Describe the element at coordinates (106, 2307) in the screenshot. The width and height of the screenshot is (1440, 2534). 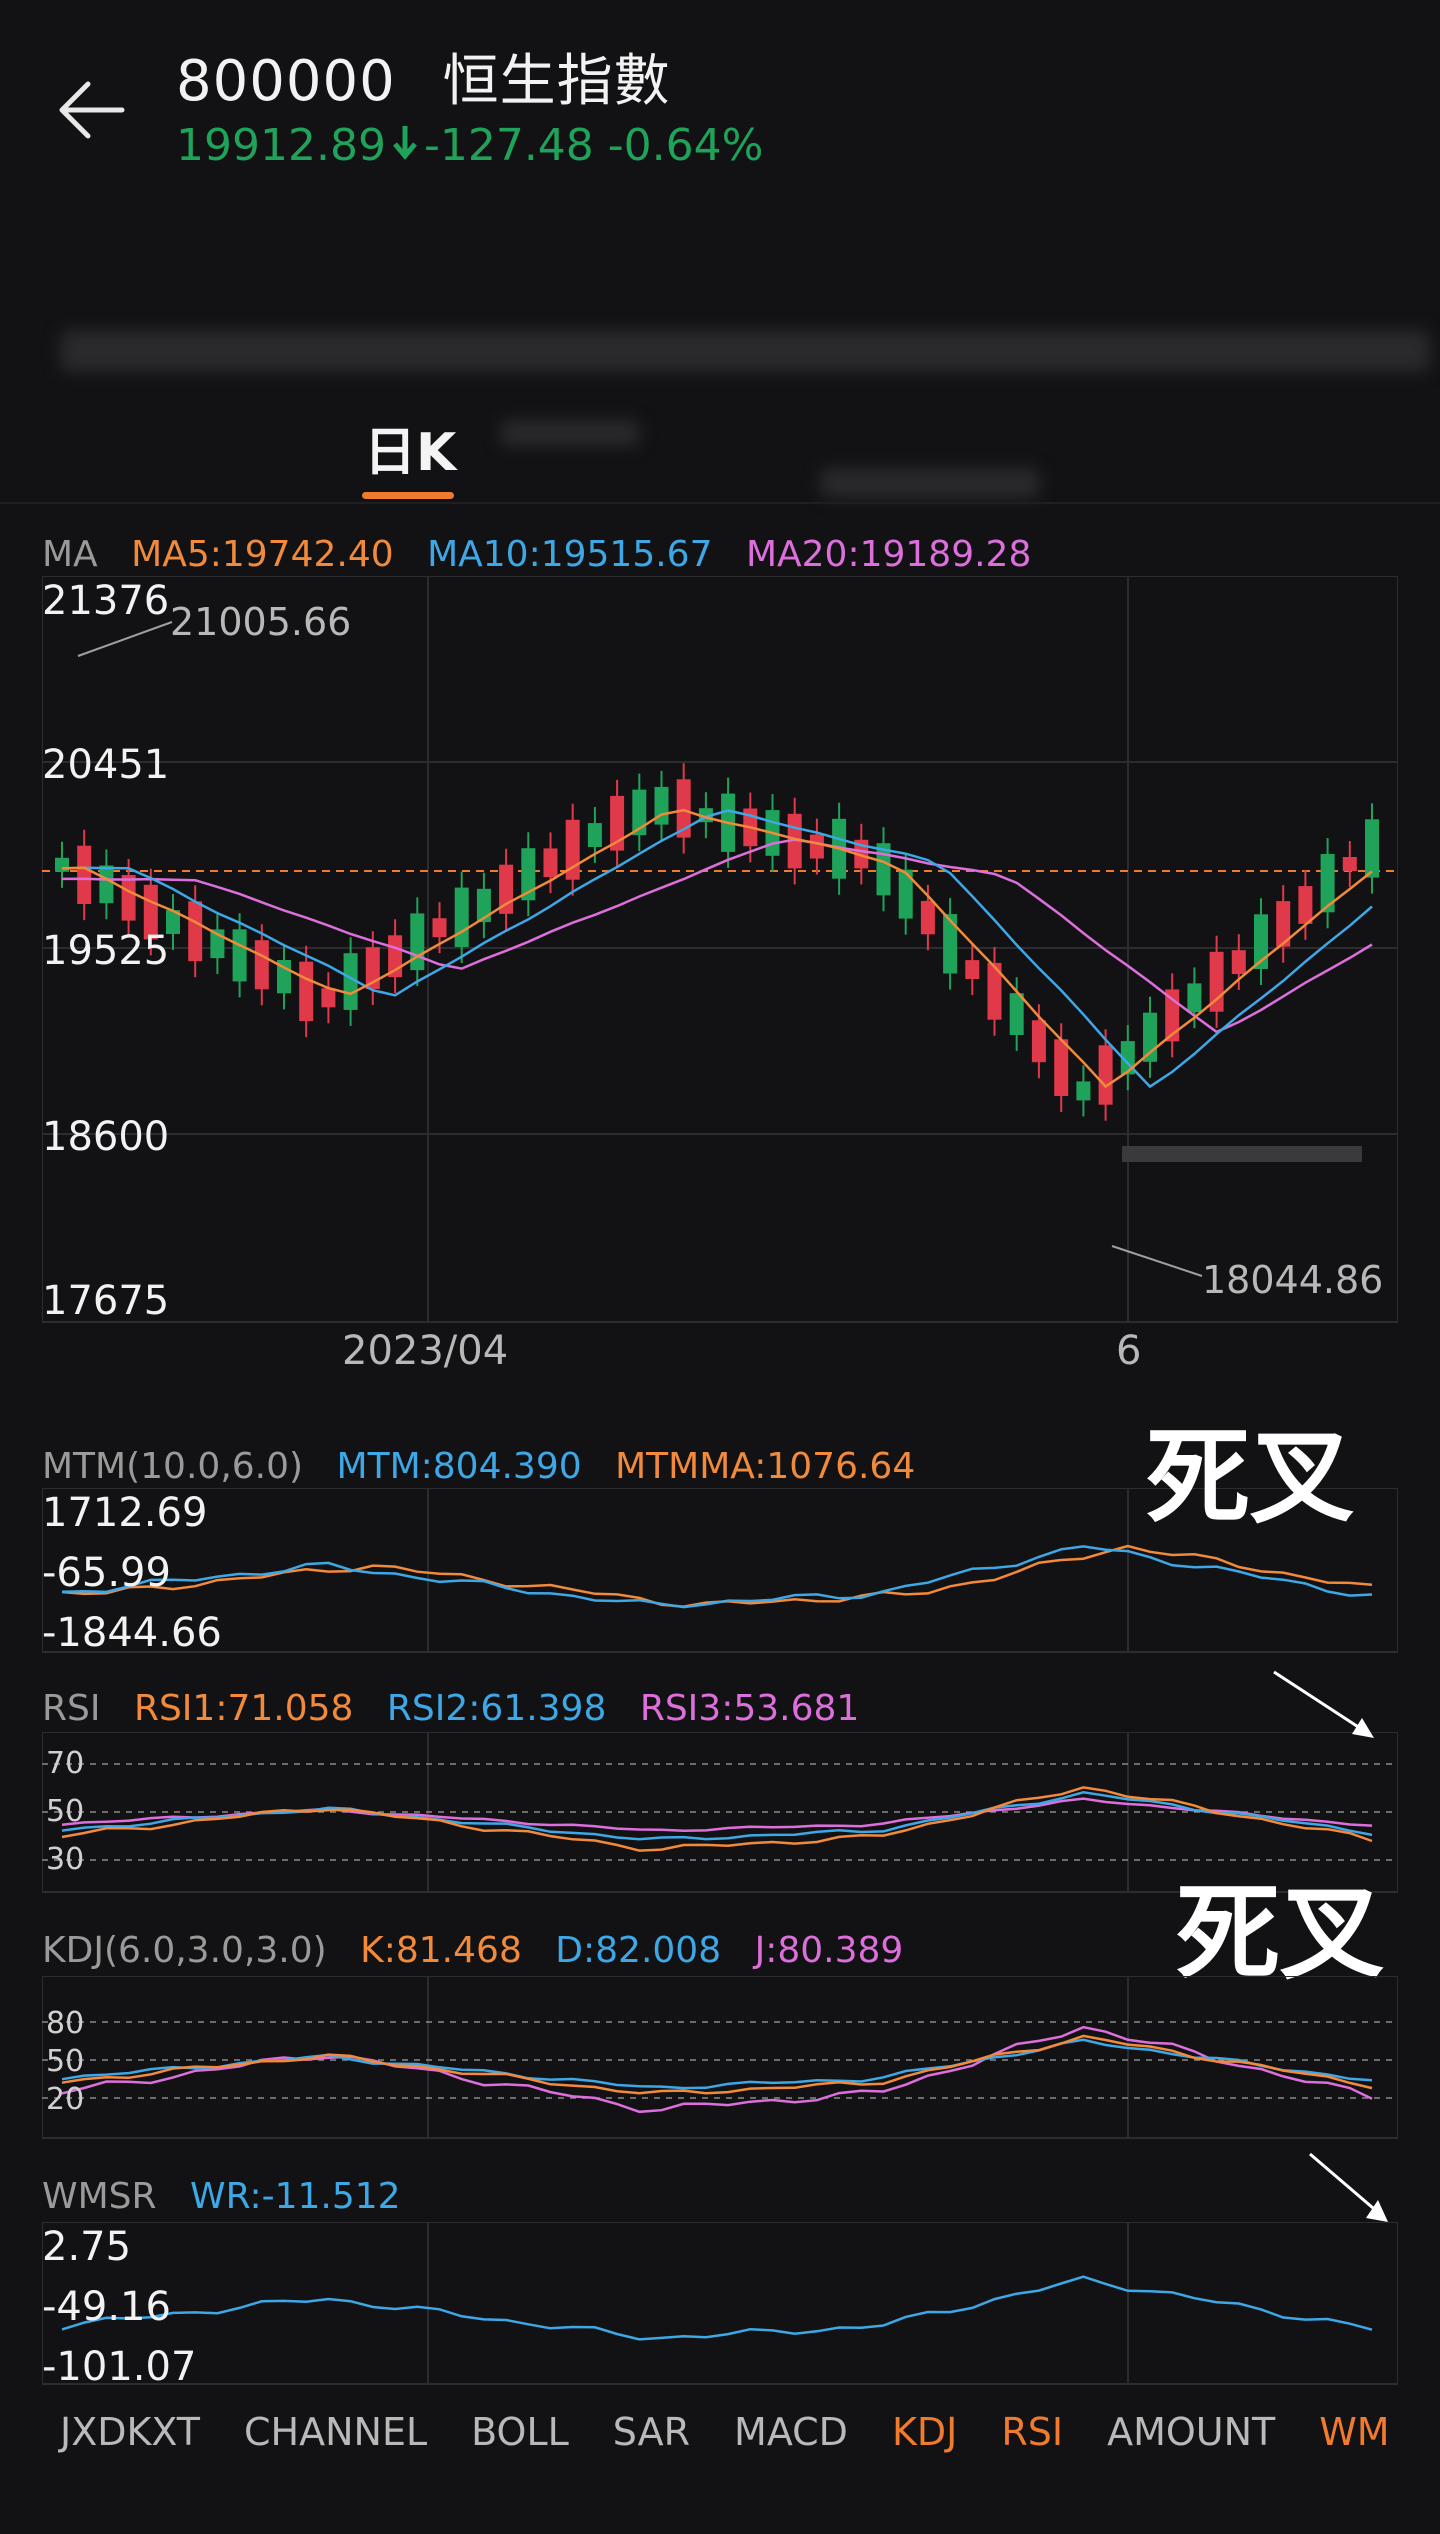
I see `wr-y-mid: -49.16` at that location.